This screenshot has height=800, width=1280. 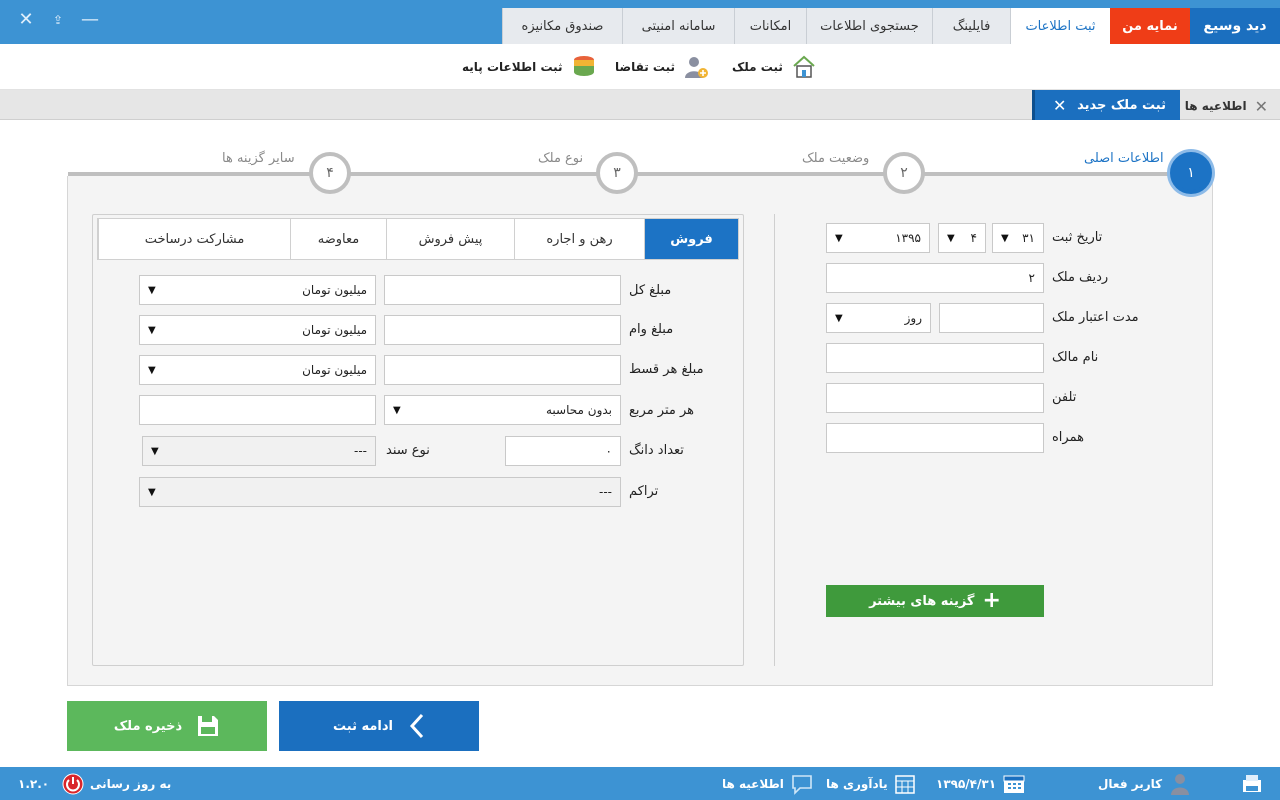 What do you see at coordinates (116, 784) in the screenshot?
I see `update-button: به روز رسانی` at bounding box center [116, 784].